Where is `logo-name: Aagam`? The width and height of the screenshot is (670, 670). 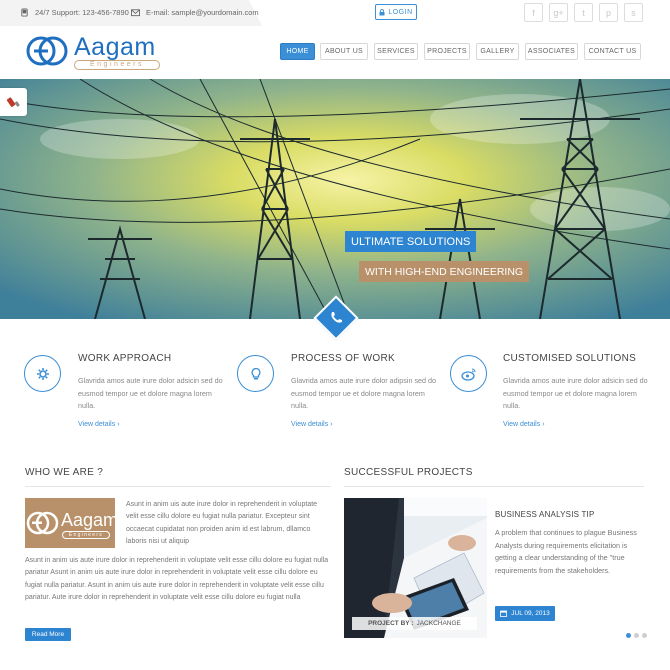 logo-name: Aagam is located at coordinates (115, 47).